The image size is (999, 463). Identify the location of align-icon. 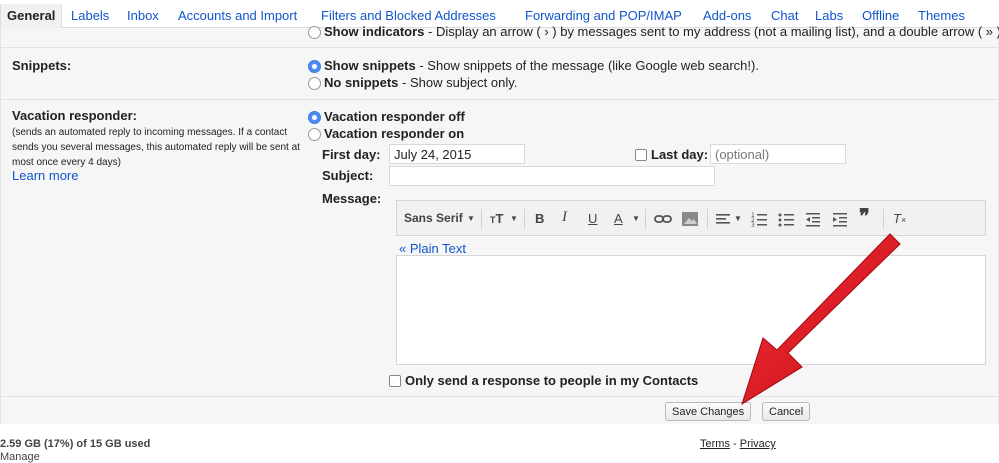
(723, 219).